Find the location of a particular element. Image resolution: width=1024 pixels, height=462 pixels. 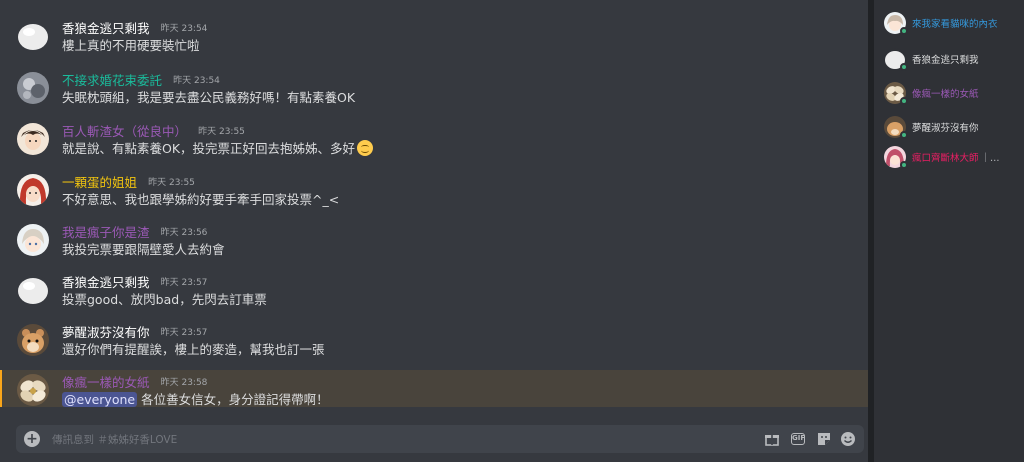

member-item: 像瘋一樣的女紙 is located at coordinates (954, 95).